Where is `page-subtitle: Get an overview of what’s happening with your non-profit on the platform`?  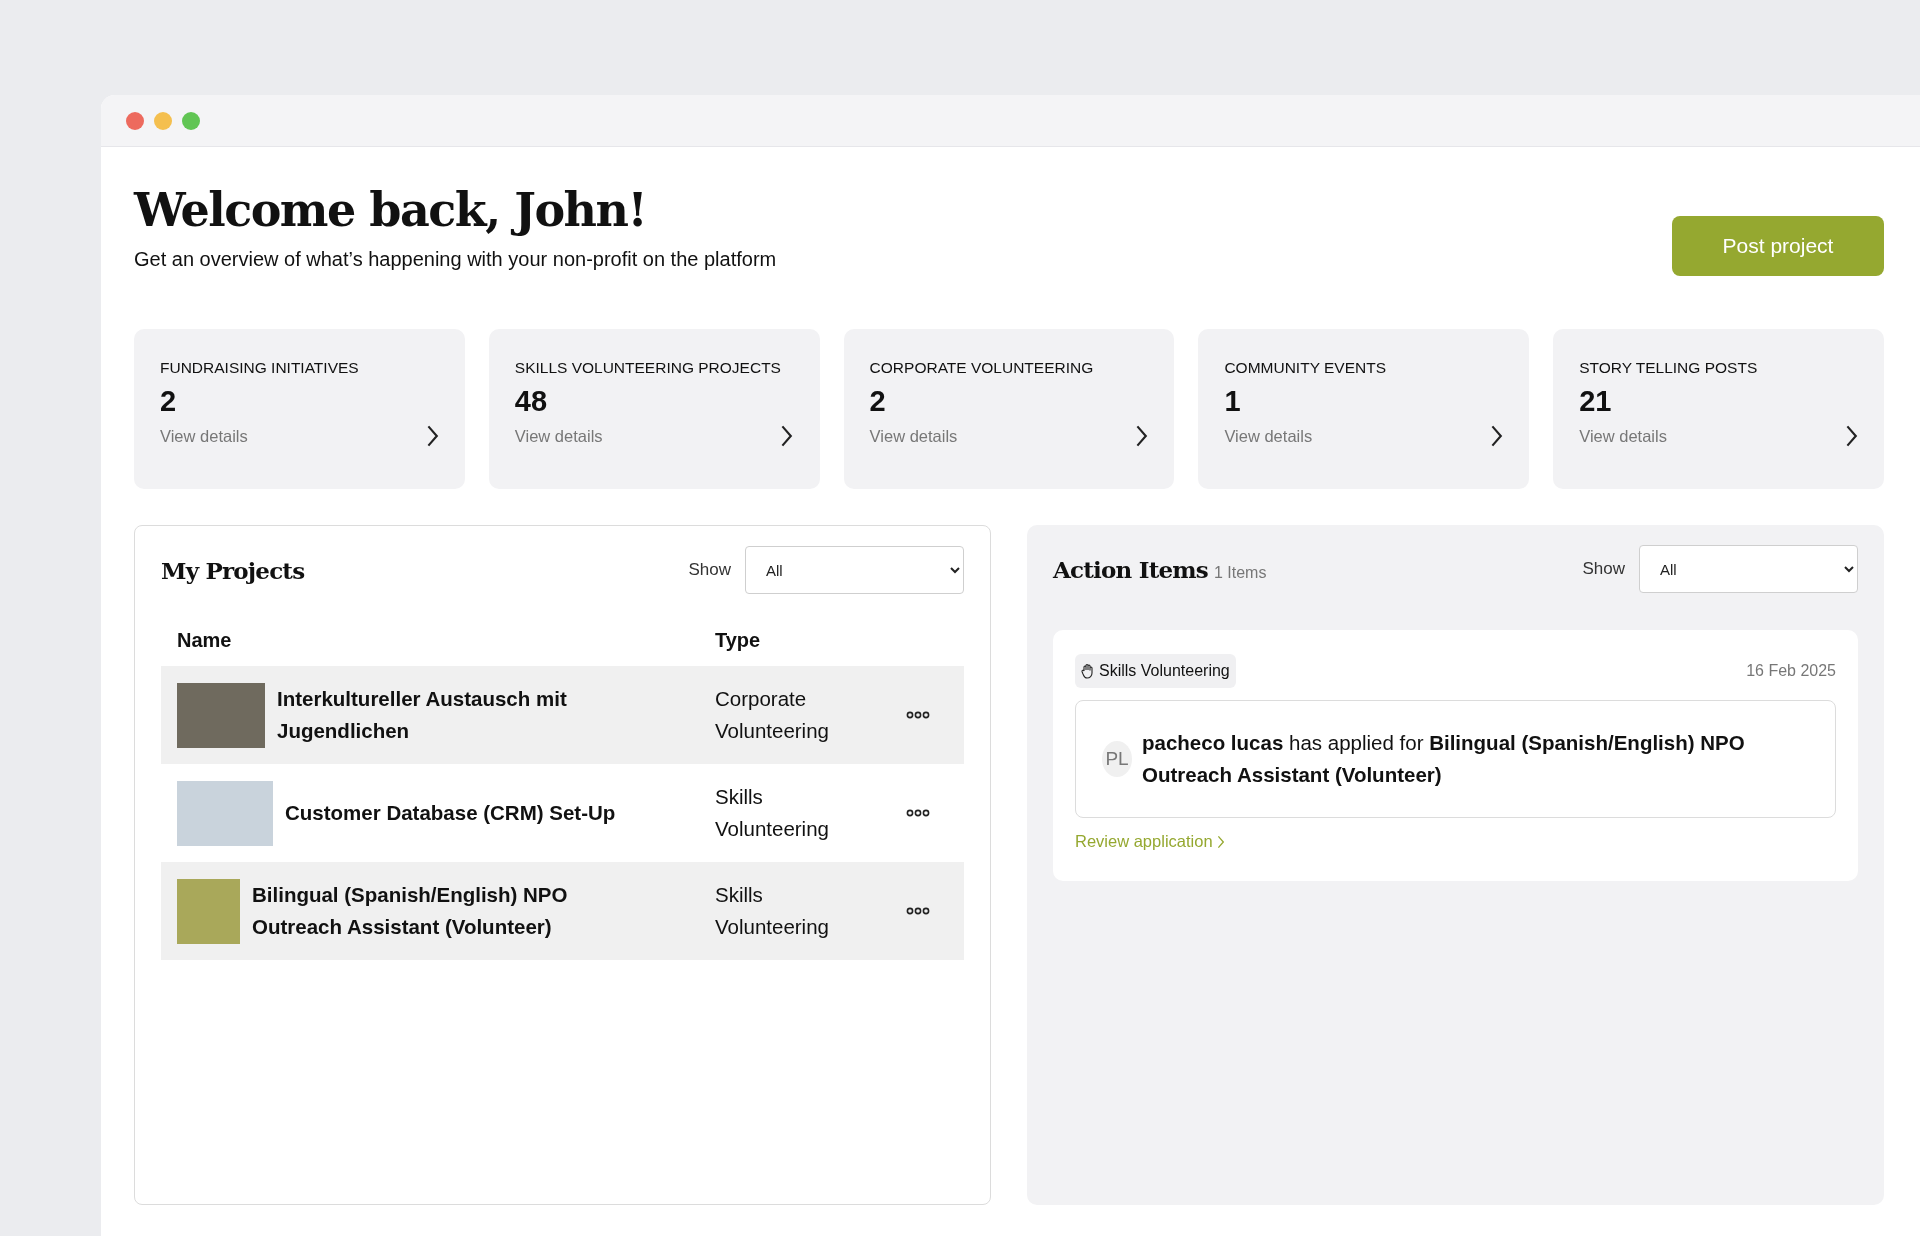
page-subtitle: Get an overview of what’s happening with your non-profit on the platform is located at coordinates (455, 260).